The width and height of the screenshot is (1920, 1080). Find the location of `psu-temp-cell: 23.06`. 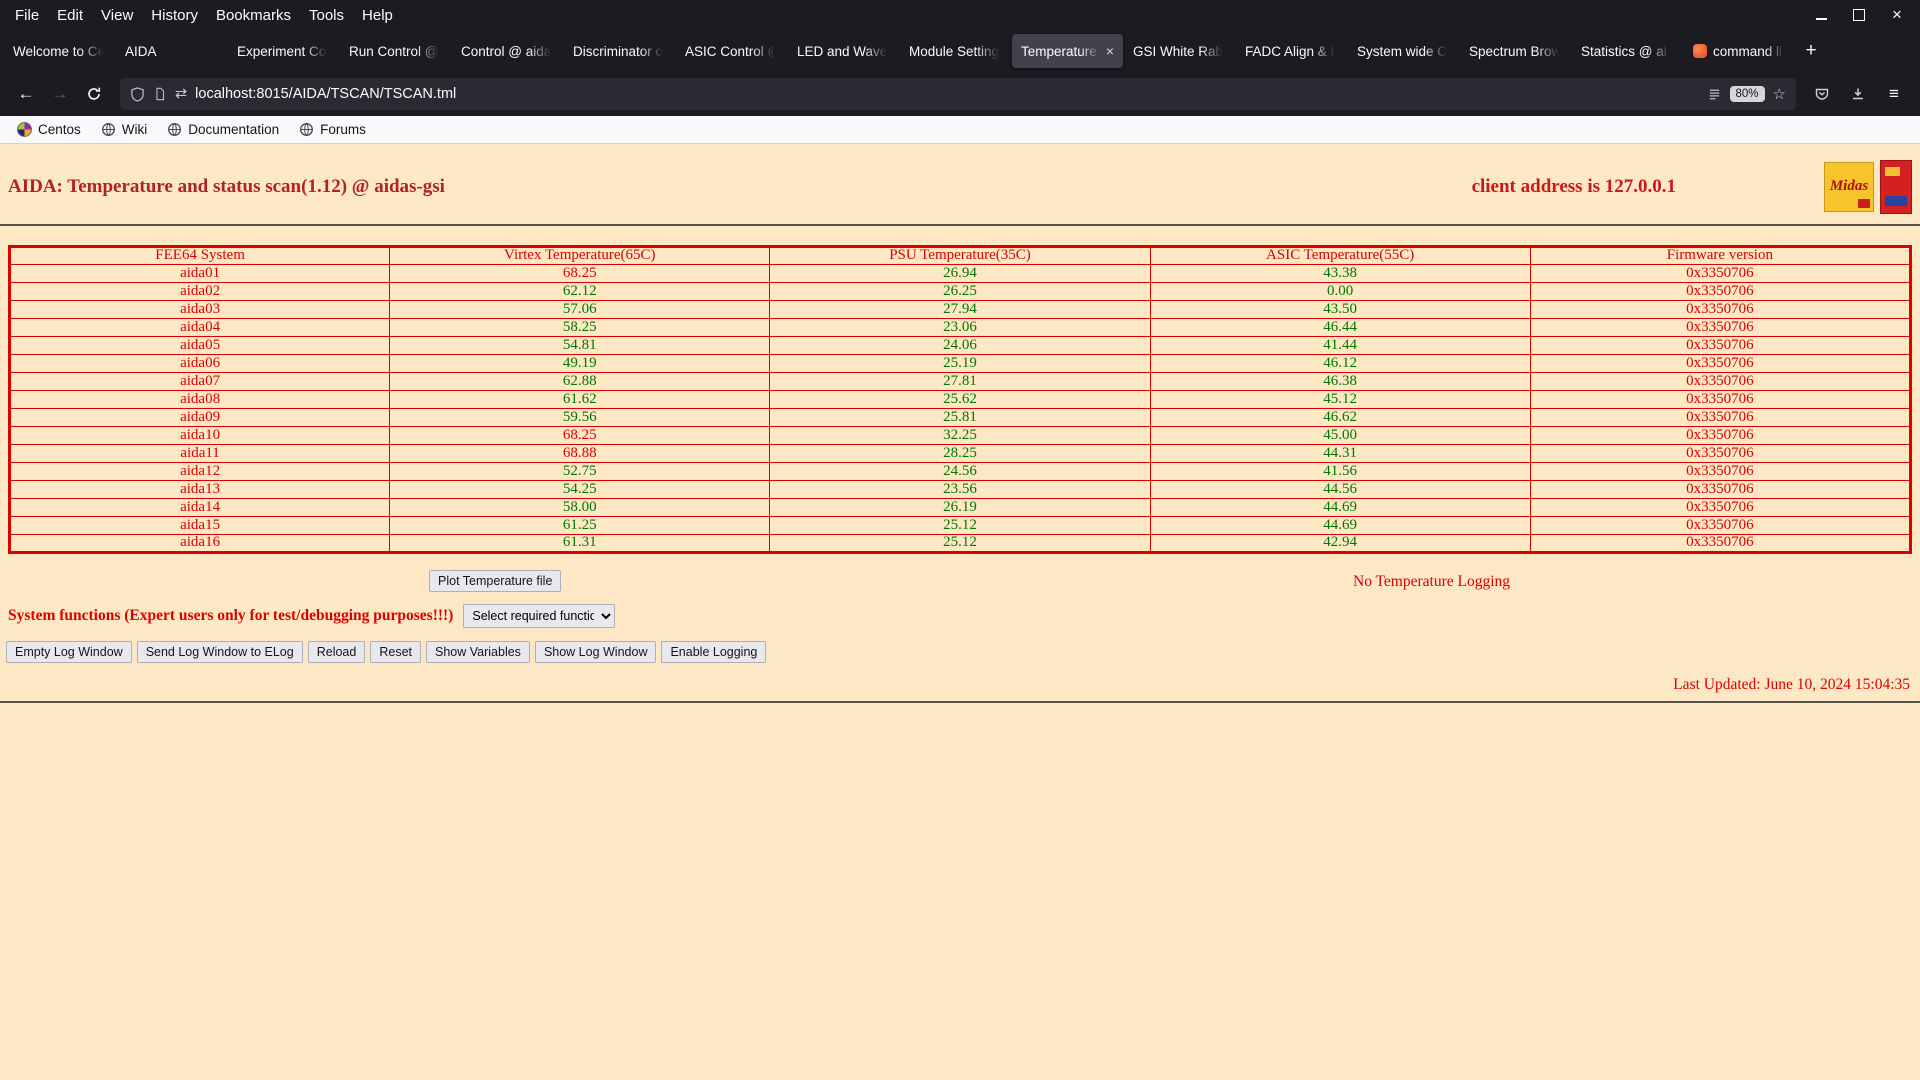

psu-temp-cell: 23.06 is located at coordinates (960, 327).